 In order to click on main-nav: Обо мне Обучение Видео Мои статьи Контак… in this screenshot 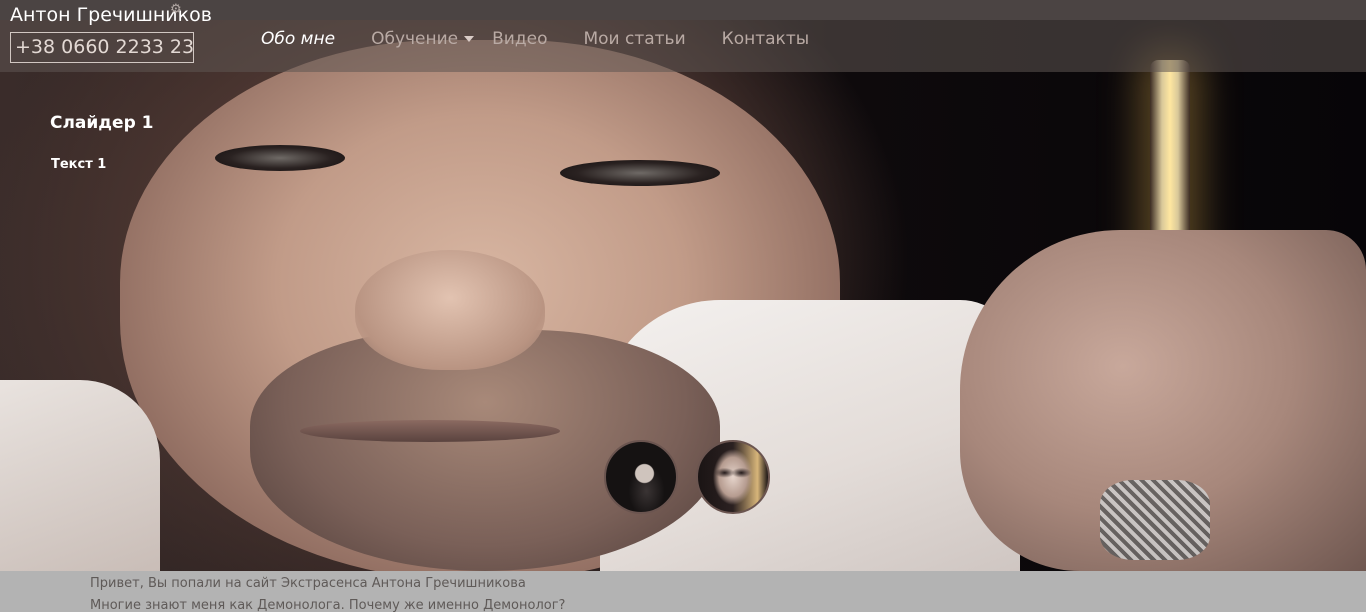, I will do `click(535, 39)`.